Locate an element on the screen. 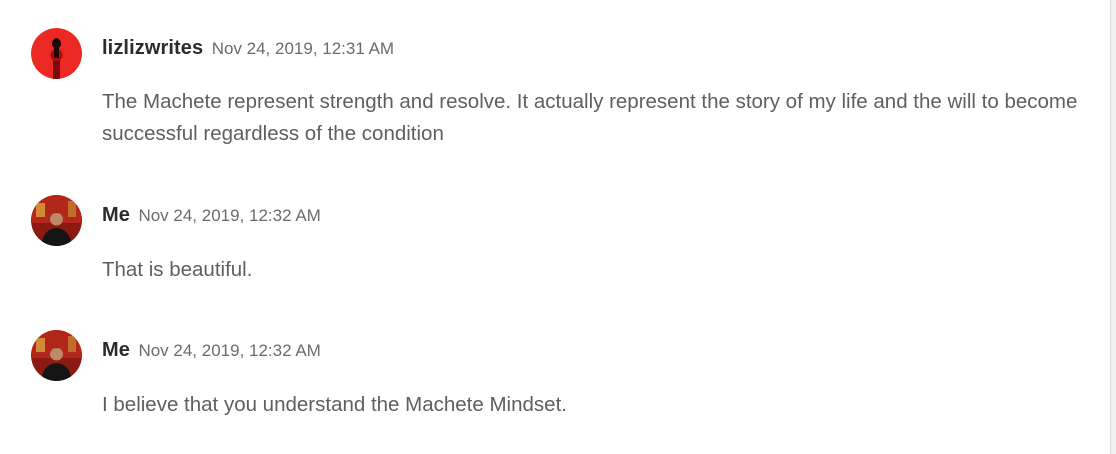 The width and height of the screenshot is (1116, 454). user-avatar-red-icon is located at coordinates (56, 53).